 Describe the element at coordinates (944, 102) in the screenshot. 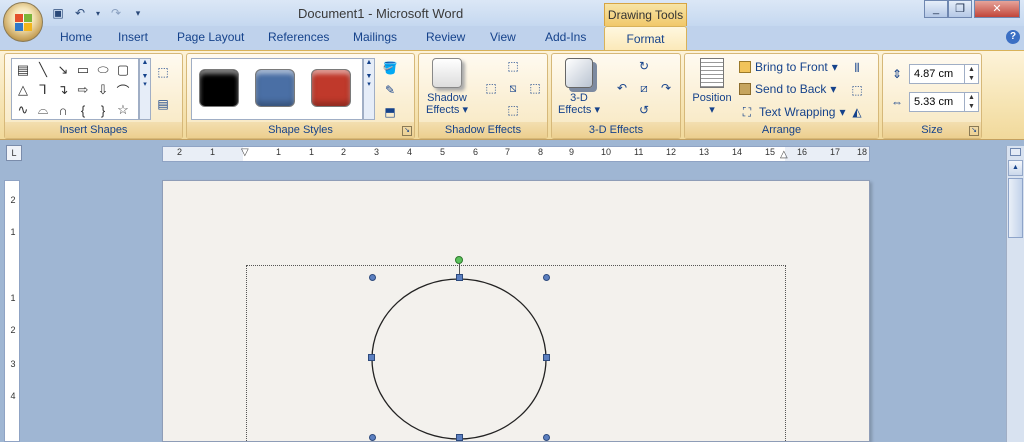

I see `shape-width-input: 5.33 cm ▲ ▼` at that location.